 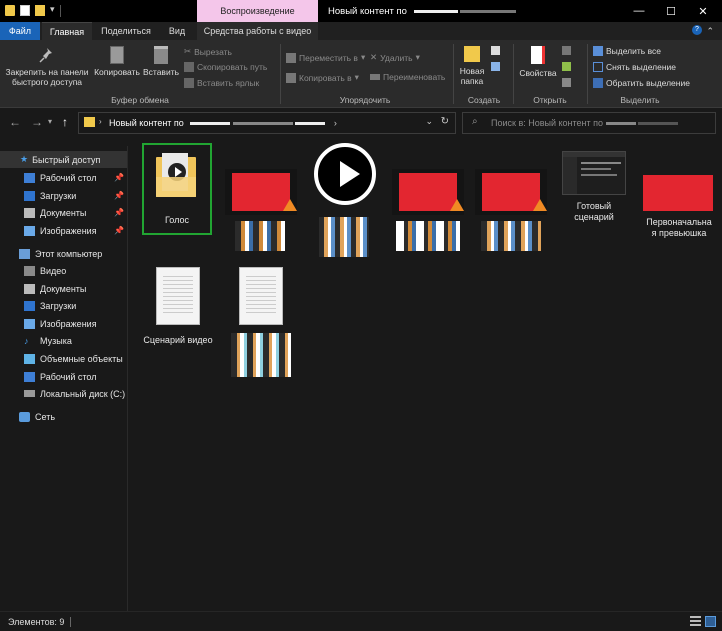 What do you see at coordinates (37, 122) in the screenshot?
I see `forward-arrow-icon: →` at bounding box center [37, 122].